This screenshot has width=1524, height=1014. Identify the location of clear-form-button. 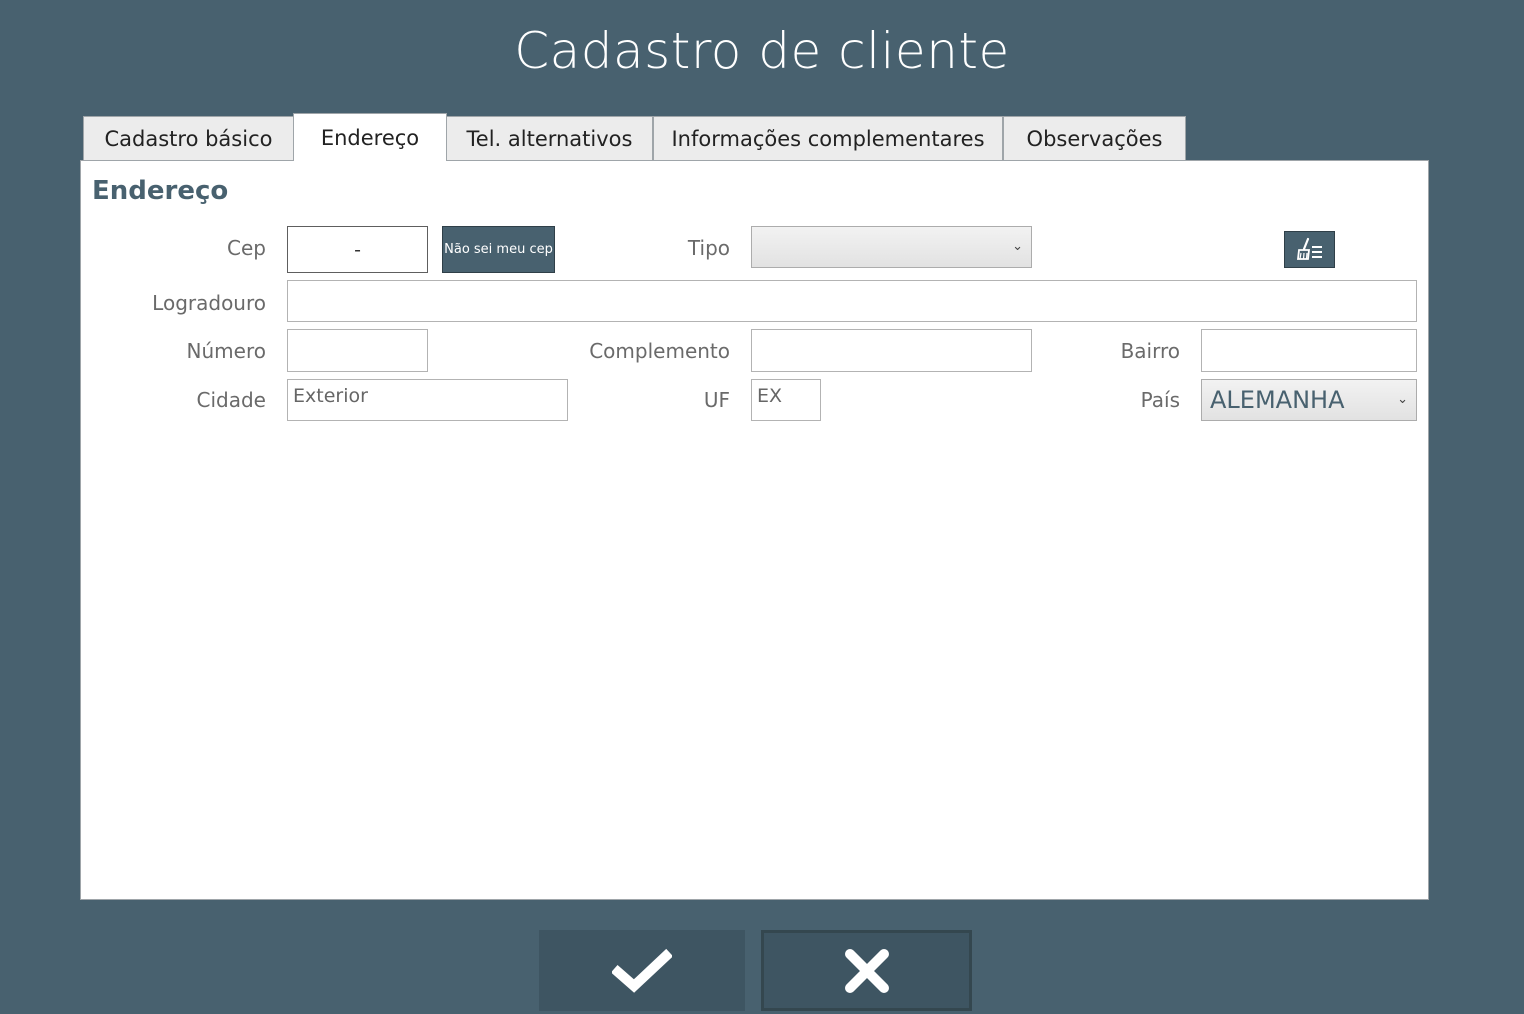
(1309, 249).